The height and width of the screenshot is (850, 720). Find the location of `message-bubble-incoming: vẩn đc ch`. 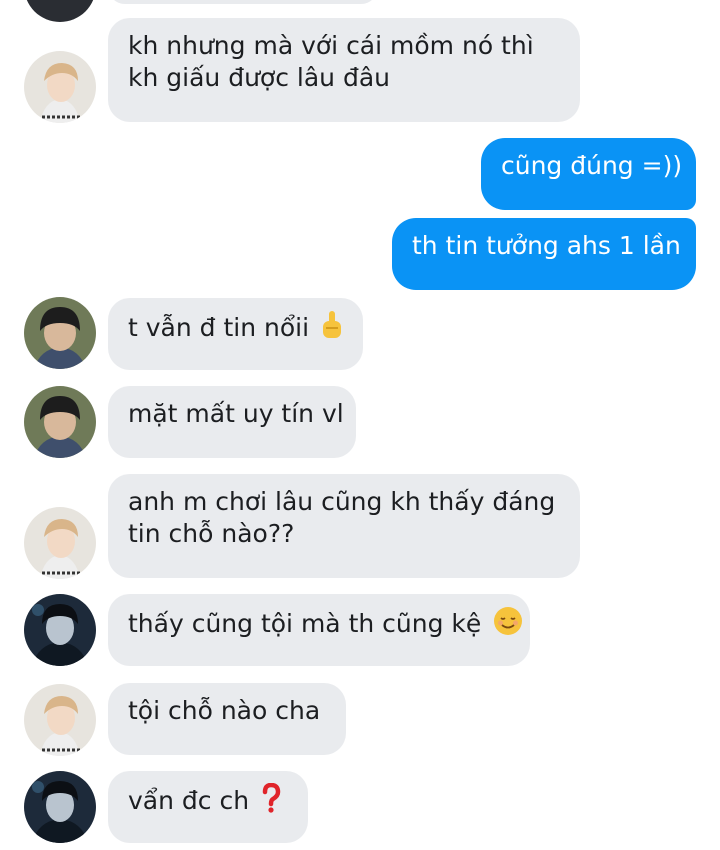

message-bubble-incoming: vẩn đc ch is located at coordinates (208, 807).